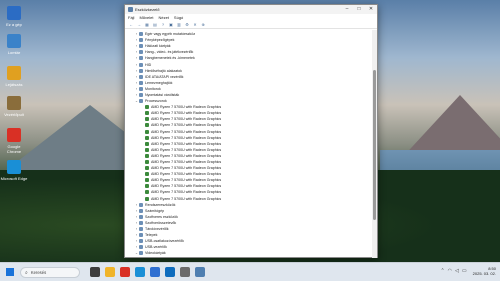 The height and width of the screenshot is (281, 500). I want to click on toolbar-button: ⚙, so click(187, 24).